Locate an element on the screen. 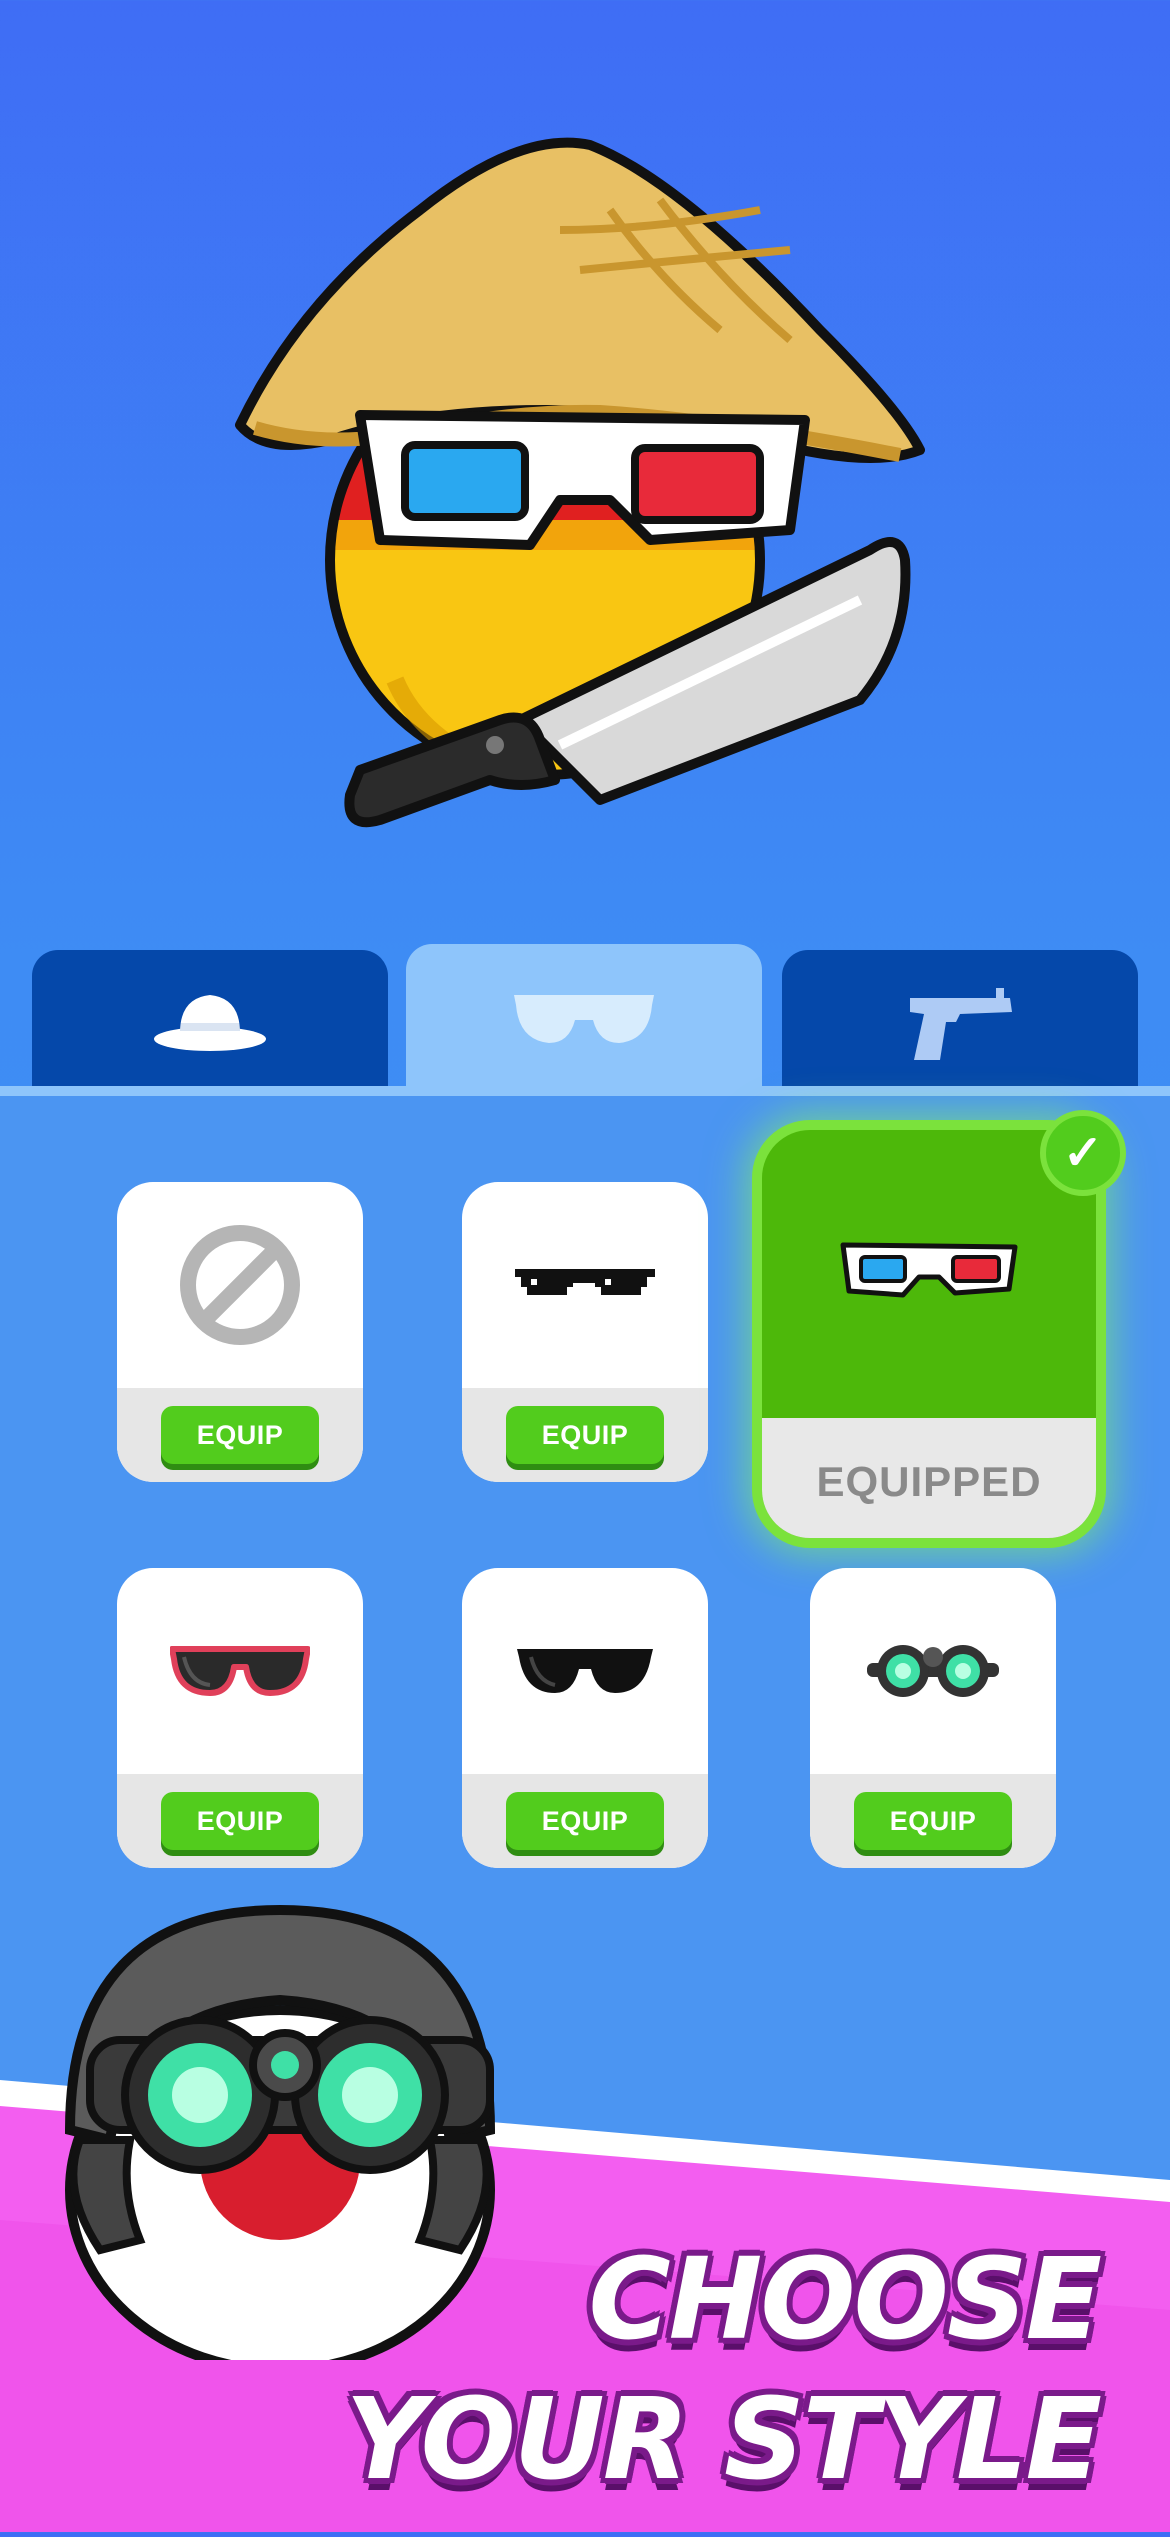 This screenshot has height=2537, width=1170. tab-underline is located at coordinates (585, 1091).